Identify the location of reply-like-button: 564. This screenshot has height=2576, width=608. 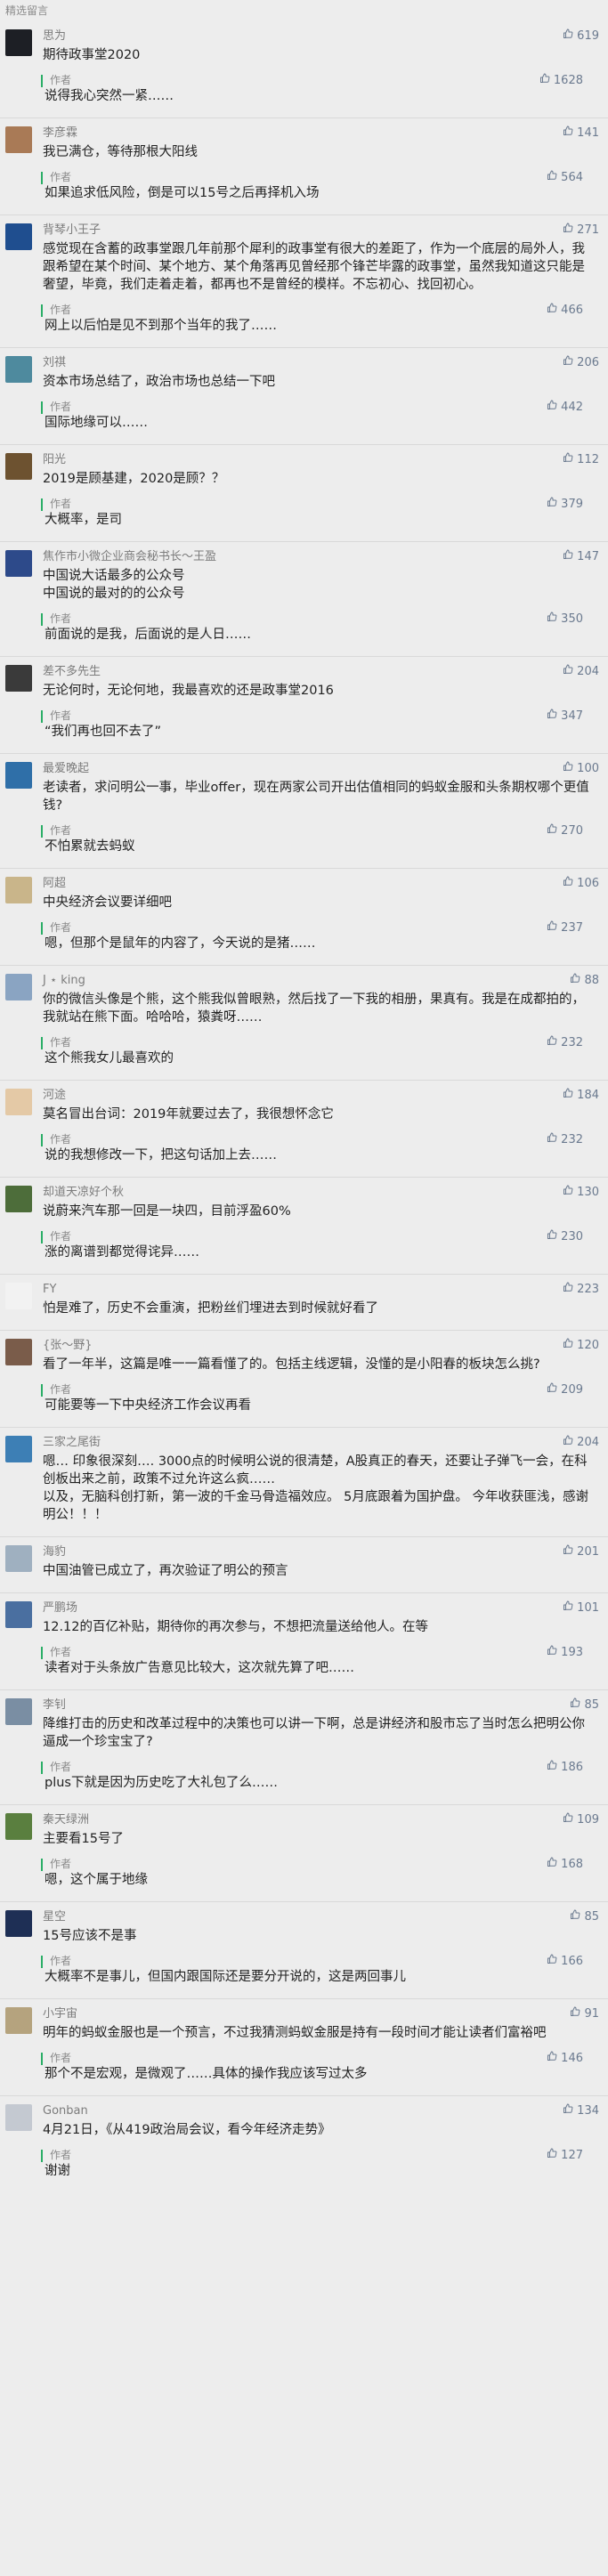
(565, 177).